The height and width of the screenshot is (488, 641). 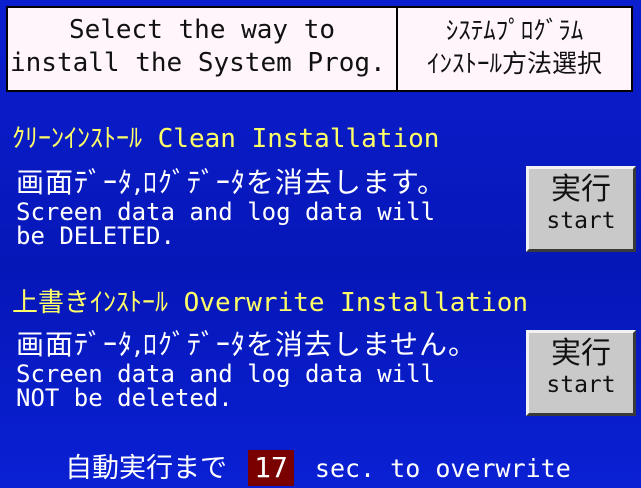 What do you see at coordinates (198, 63) in the screenshot?
I see `header-en-line2: install the System Prog.` at bounding box center [198, 63].